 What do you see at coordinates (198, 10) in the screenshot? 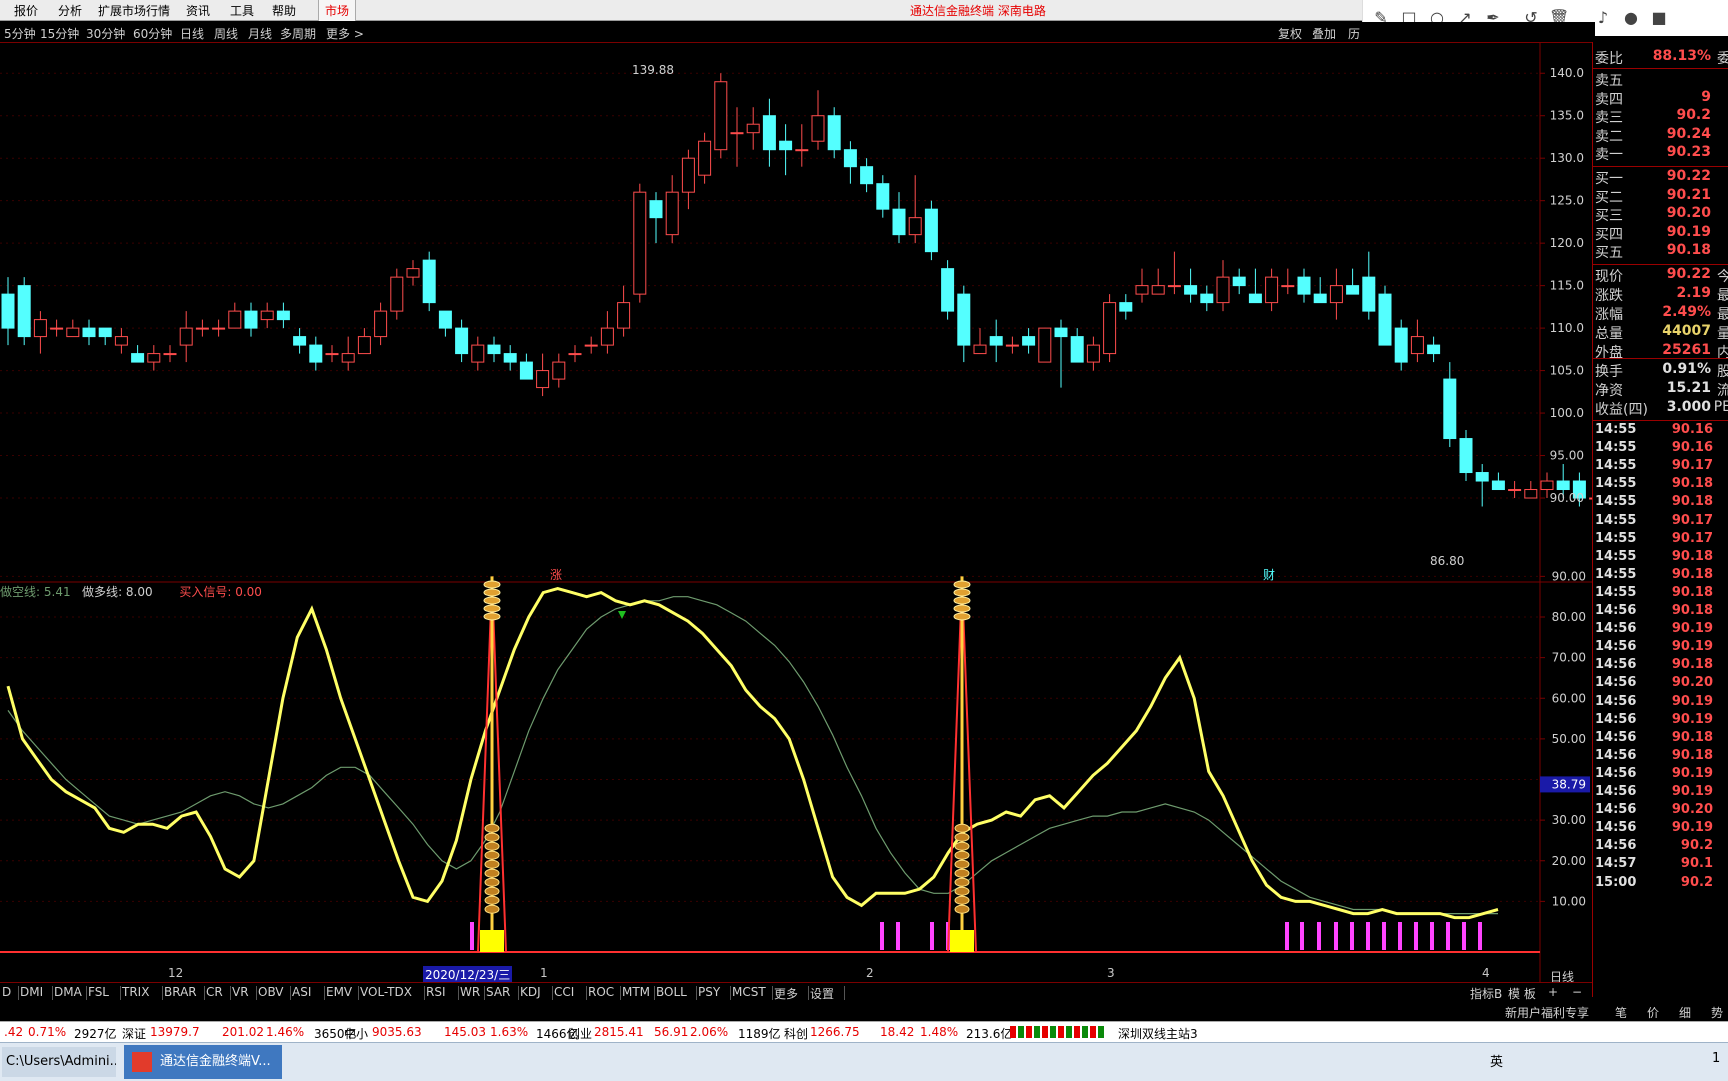
I see `menu-item-news: 资讯` at bounding box center [198, 10].